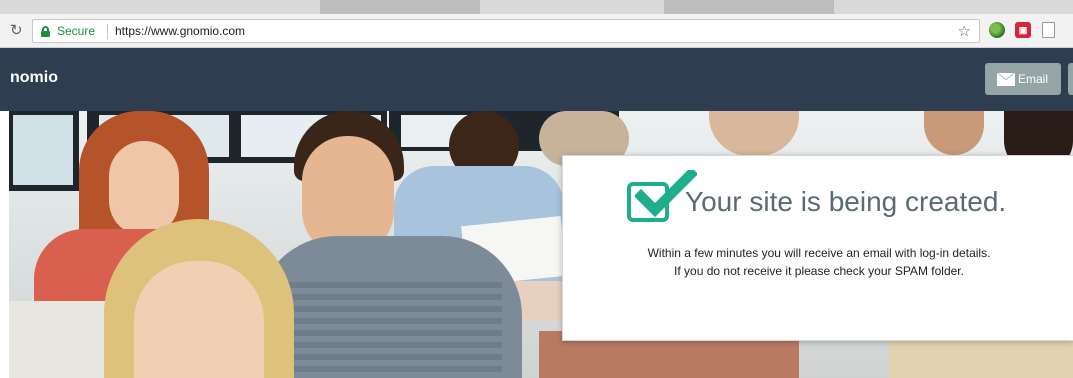 The width and height of the screenshot is (1073, 378). Describe the element at coordinates (45, 31) in the screenshot. I see `lock-icon` at that location.